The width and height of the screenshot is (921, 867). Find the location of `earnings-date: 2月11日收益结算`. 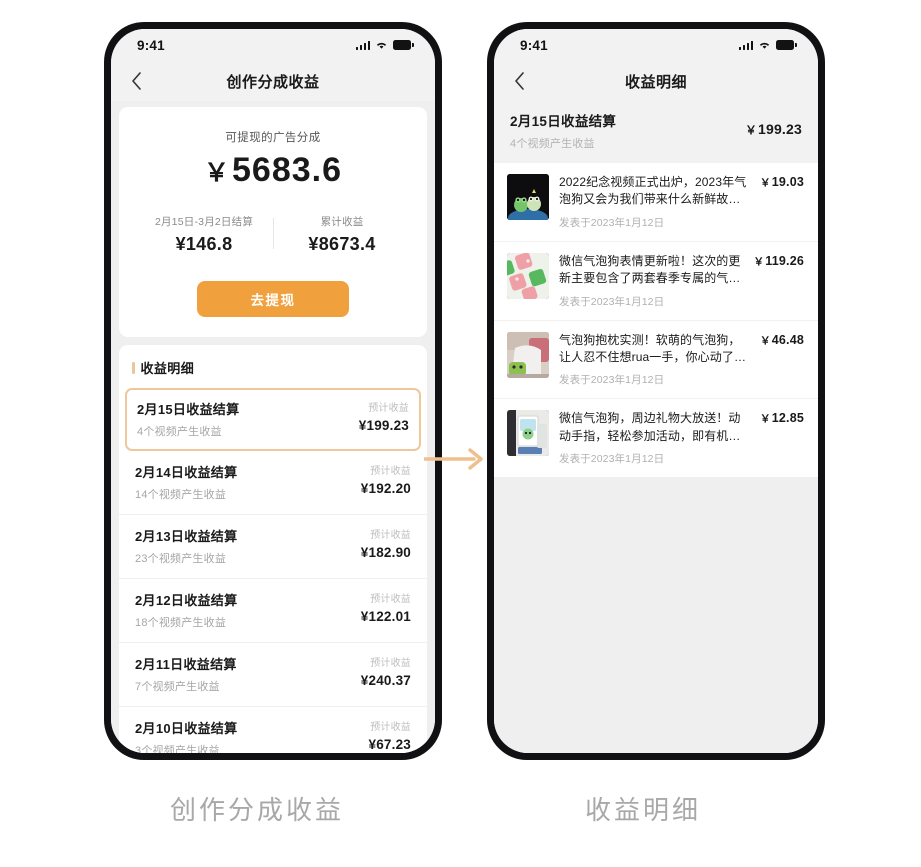

earnings-date: 2月11日收益结算 is located at coordinates (186, 664).